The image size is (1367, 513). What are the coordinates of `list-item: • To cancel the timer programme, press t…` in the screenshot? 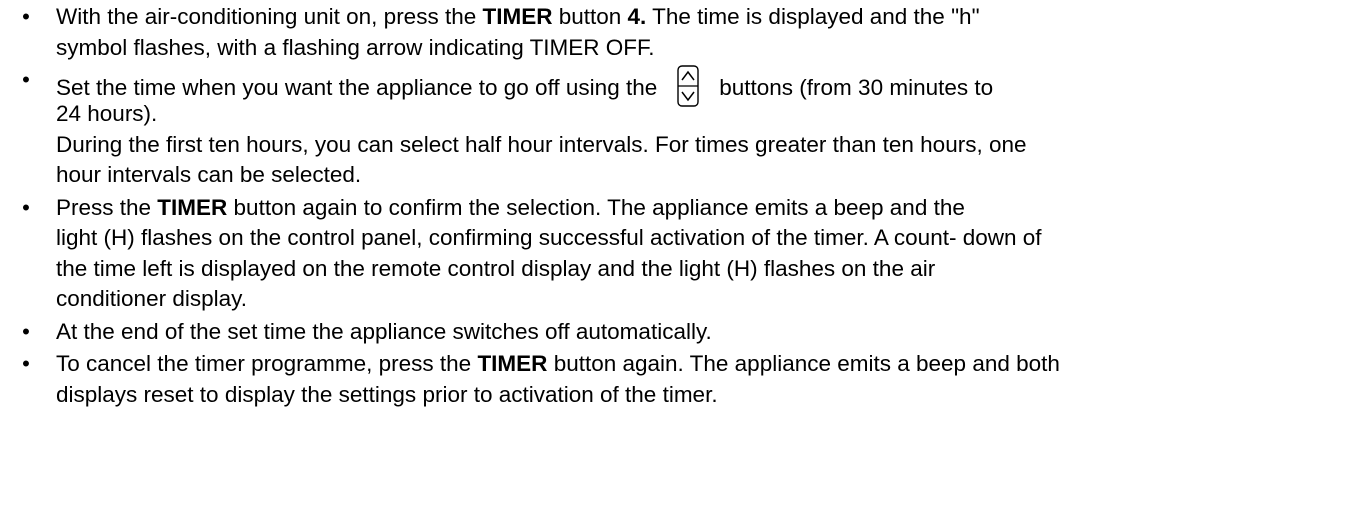 It's located at (683, 379).